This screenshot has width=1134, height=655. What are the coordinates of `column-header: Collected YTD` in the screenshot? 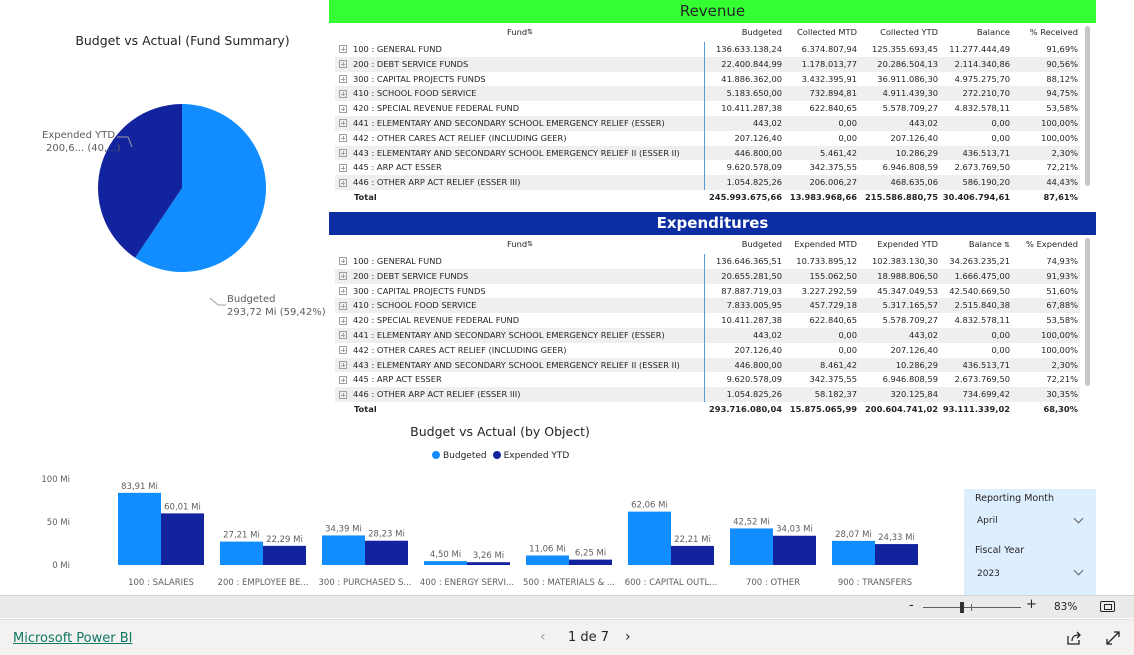 It's located at (897, 32).